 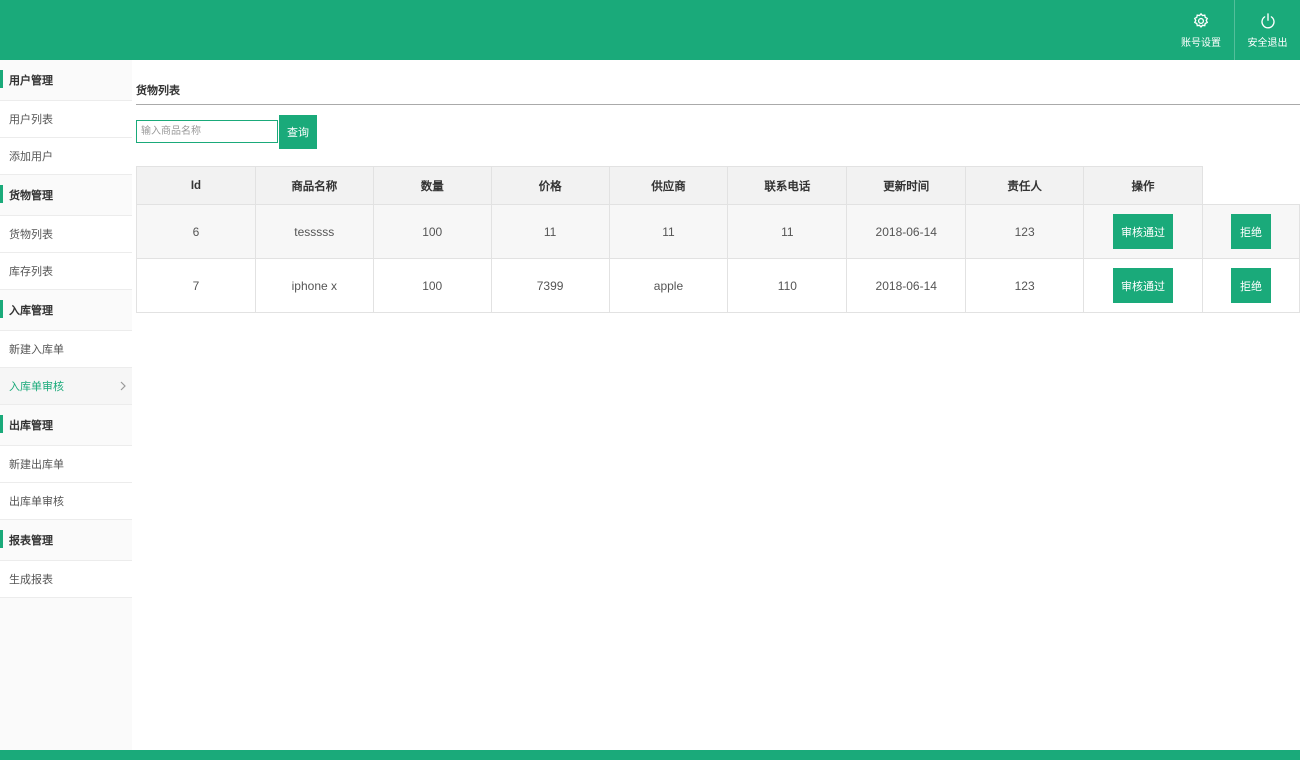 What do you see at coordinates (432, 185) in the screenshot?
I see `column-header-quantity: 数量` at bounding box center [432, 185].